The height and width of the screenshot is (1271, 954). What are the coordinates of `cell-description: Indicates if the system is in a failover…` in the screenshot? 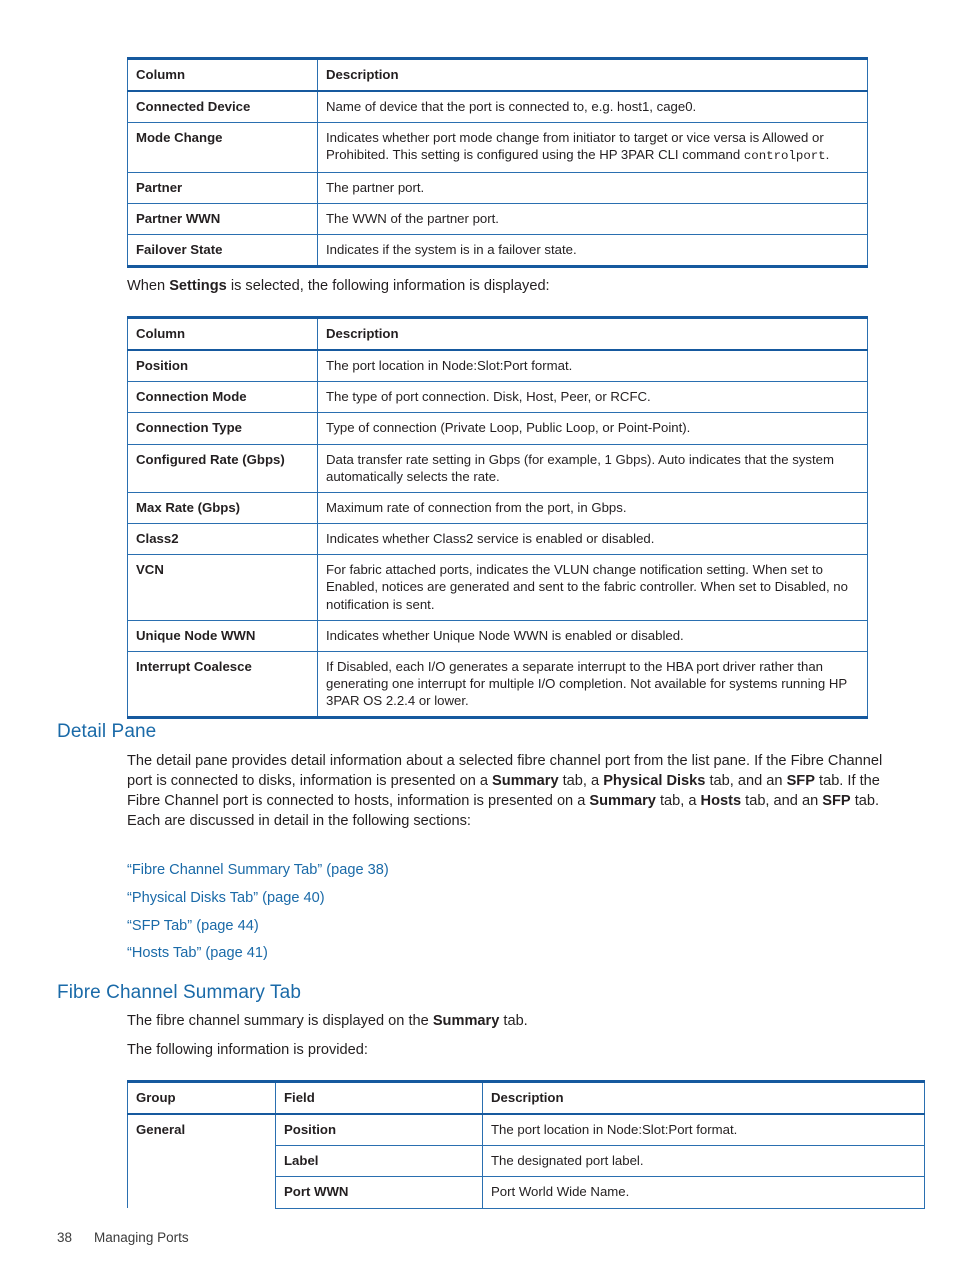 It's located at (592, 250).